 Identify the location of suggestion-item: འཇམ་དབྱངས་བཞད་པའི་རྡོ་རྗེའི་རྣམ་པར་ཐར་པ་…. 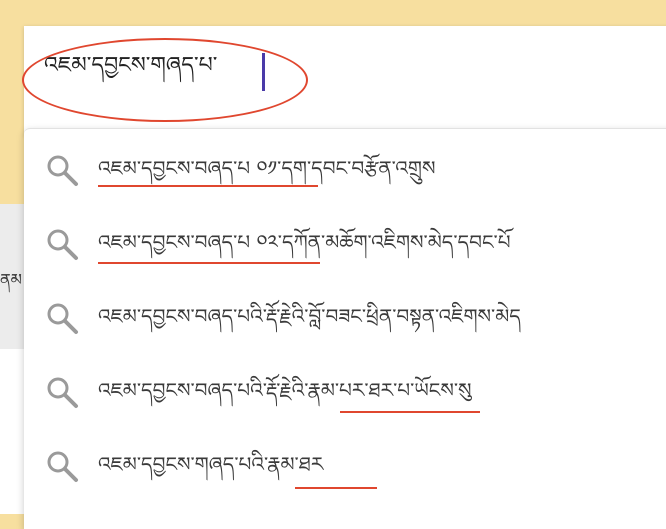
(345, 389).